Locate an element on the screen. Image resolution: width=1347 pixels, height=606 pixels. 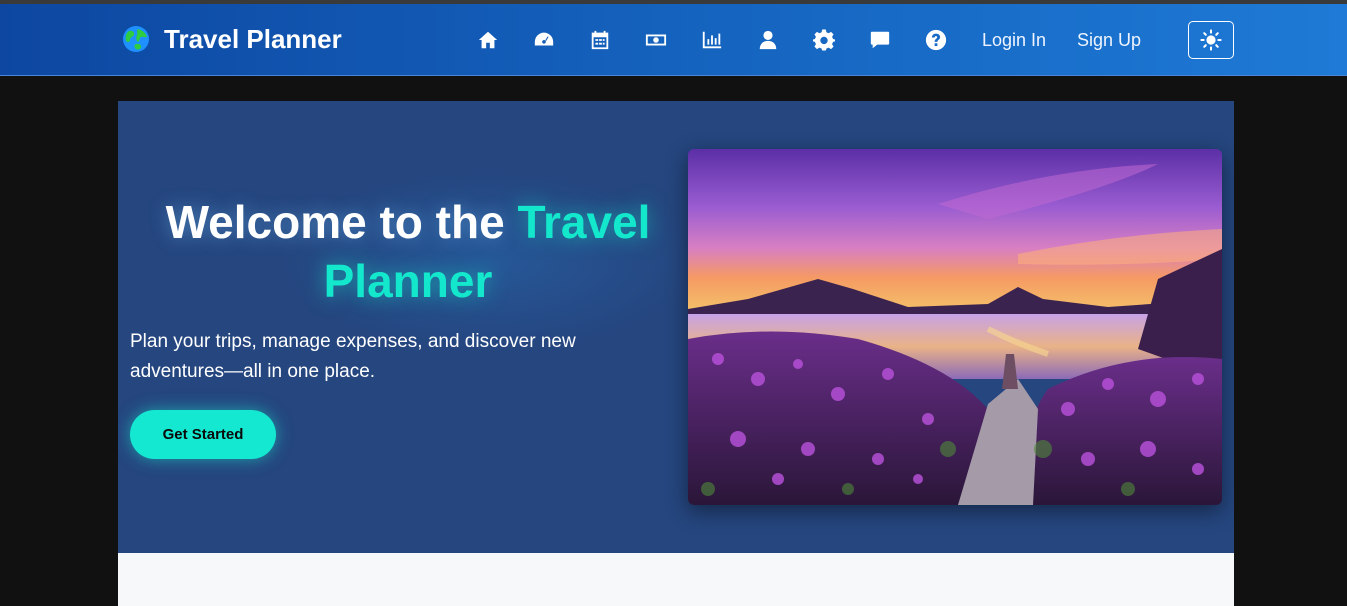
money-icon is located at coordinates (656, 40).